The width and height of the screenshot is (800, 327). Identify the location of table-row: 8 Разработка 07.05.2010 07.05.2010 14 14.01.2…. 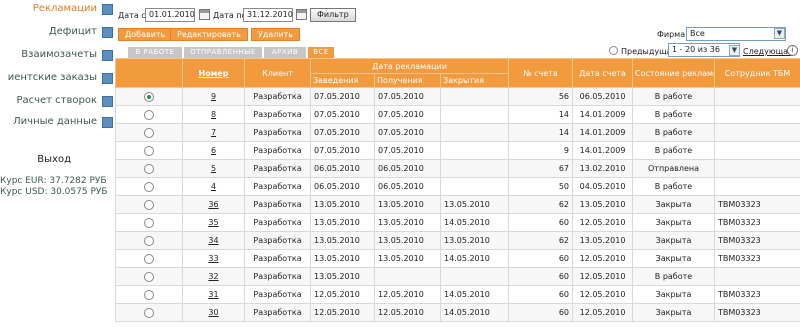
(457, 114).